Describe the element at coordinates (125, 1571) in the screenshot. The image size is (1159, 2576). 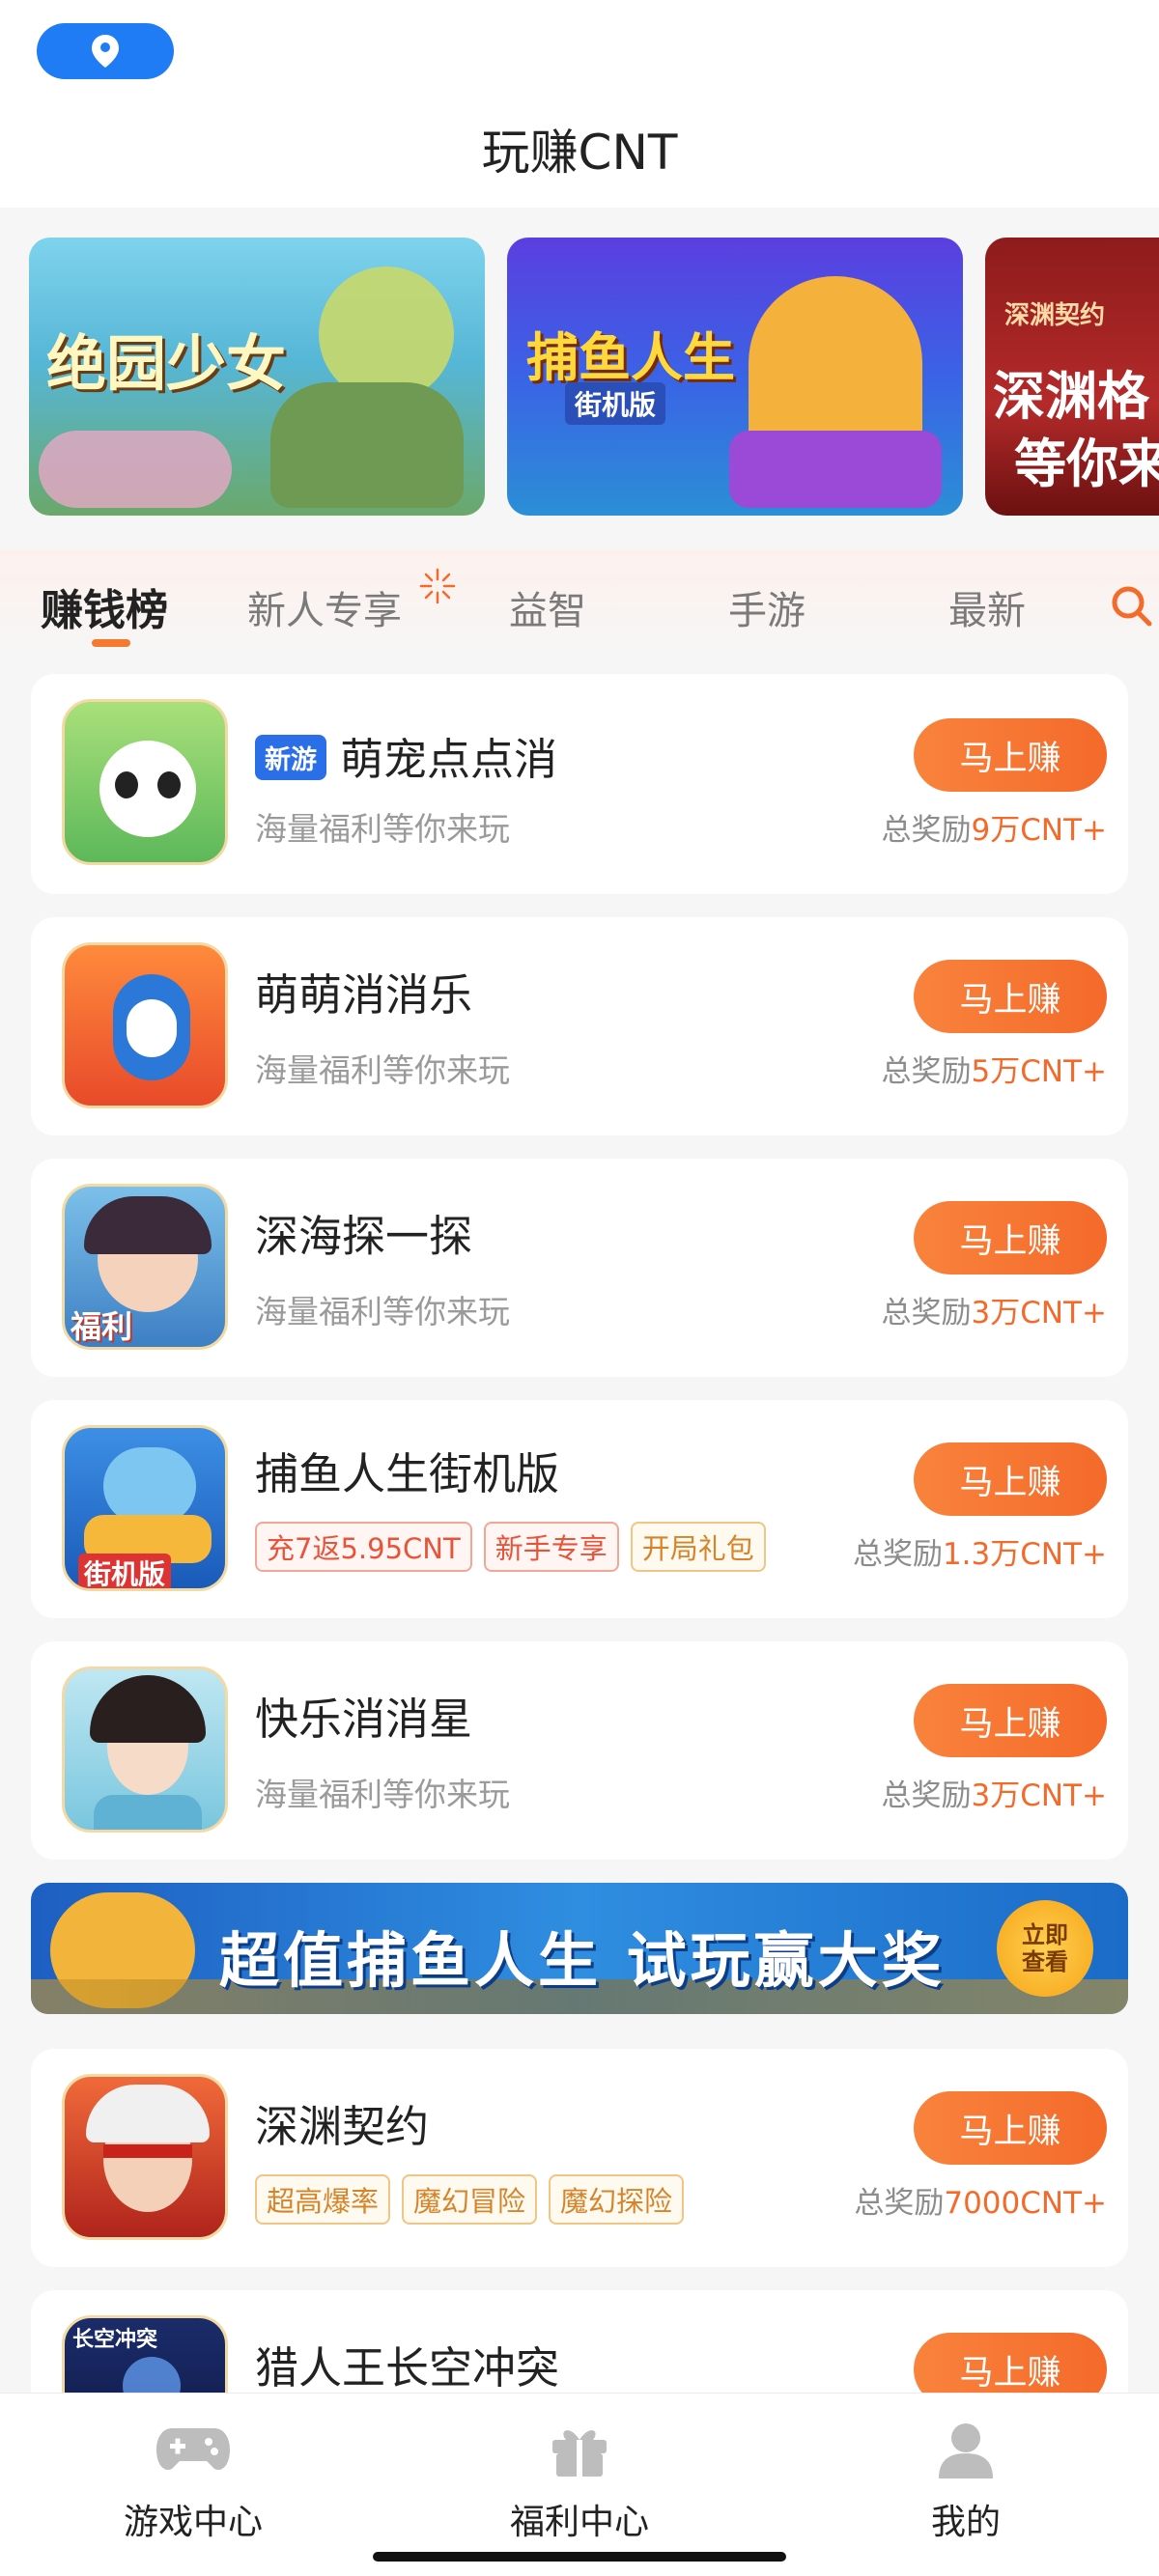
I see `icon-label: 街机版` at that location.